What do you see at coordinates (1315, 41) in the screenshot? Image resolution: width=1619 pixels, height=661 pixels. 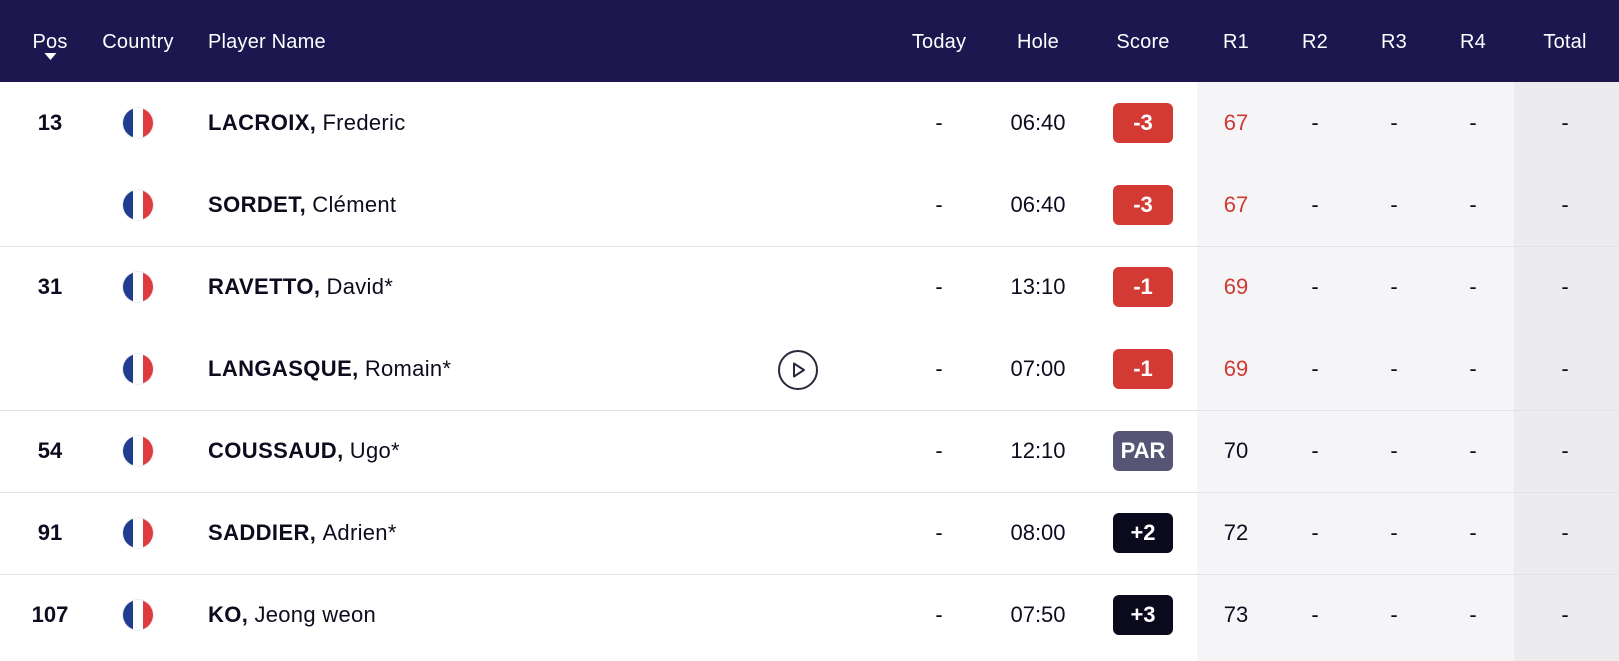 I see `column-header-r2: R2` at bounding box center [1315, 41].